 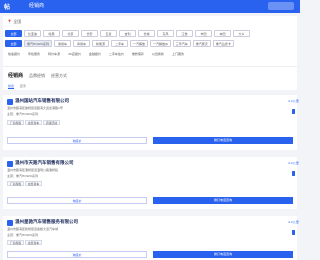 What do you see at coordinates (150, 22) in the screenshot?
I see `location-selector: 📍 全国` at bounding box center [150, 22].